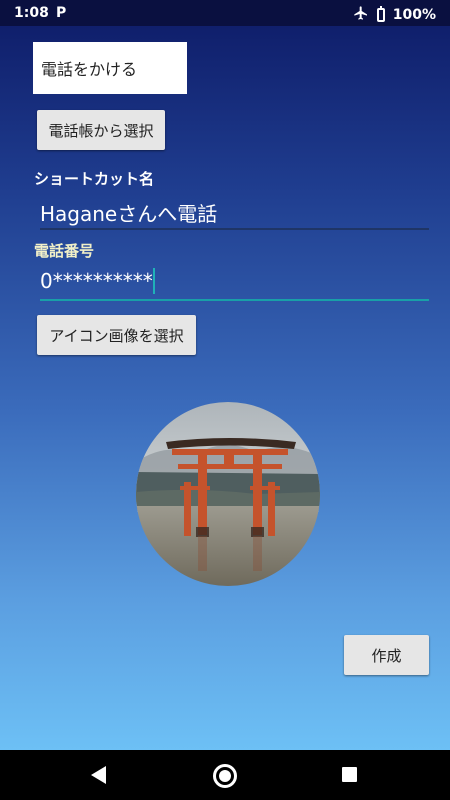 This screenshot has width=450, height=800. I want to click on status-right-group: 100%, so click(394, 15).